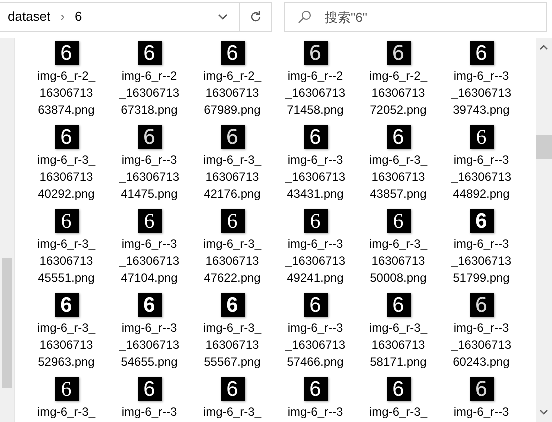 The width and height of the screenshot is (552, 422). What do you see at coordinates (136, 17) in the screenshot?
I see `address-bar: dataset › 6` at bounding box center [136, 17].